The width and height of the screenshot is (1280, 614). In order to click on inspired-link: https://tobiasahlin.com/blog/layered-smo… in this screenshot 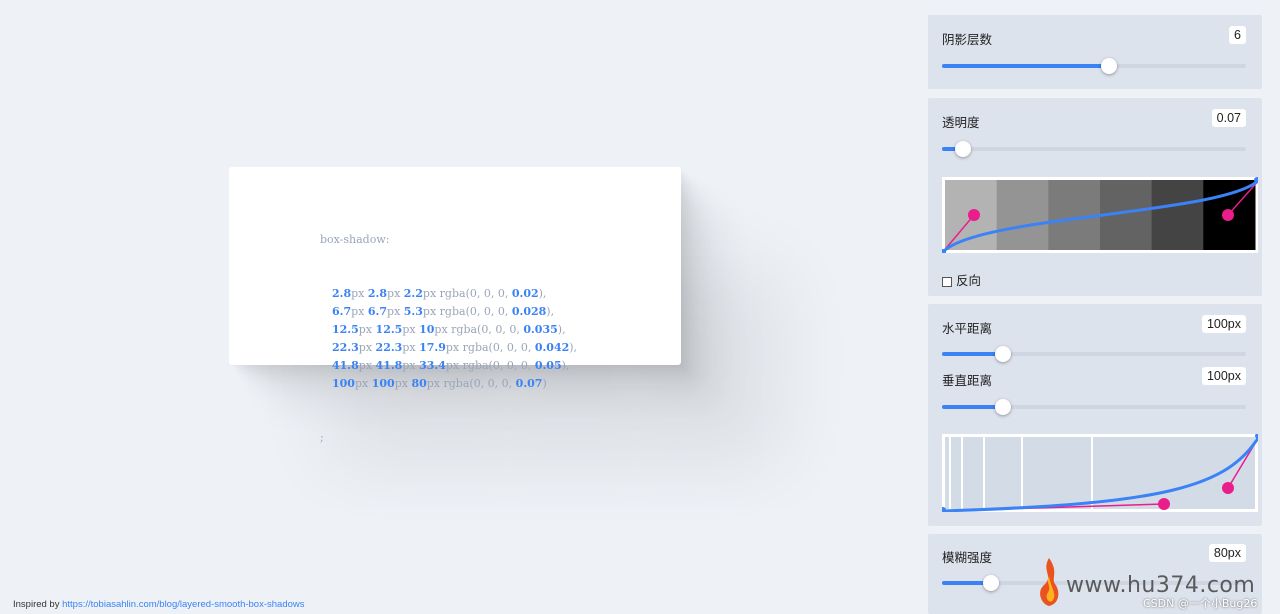, I will do `click(183, 604)`.